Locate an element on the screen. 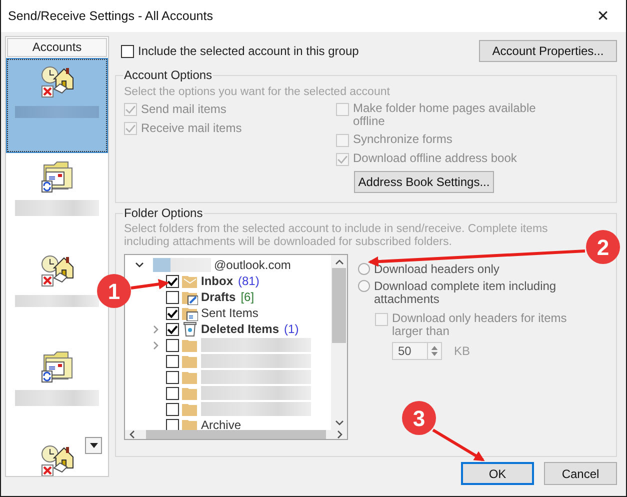  horizontal-scrollbar is located at coordinates (236, 434).